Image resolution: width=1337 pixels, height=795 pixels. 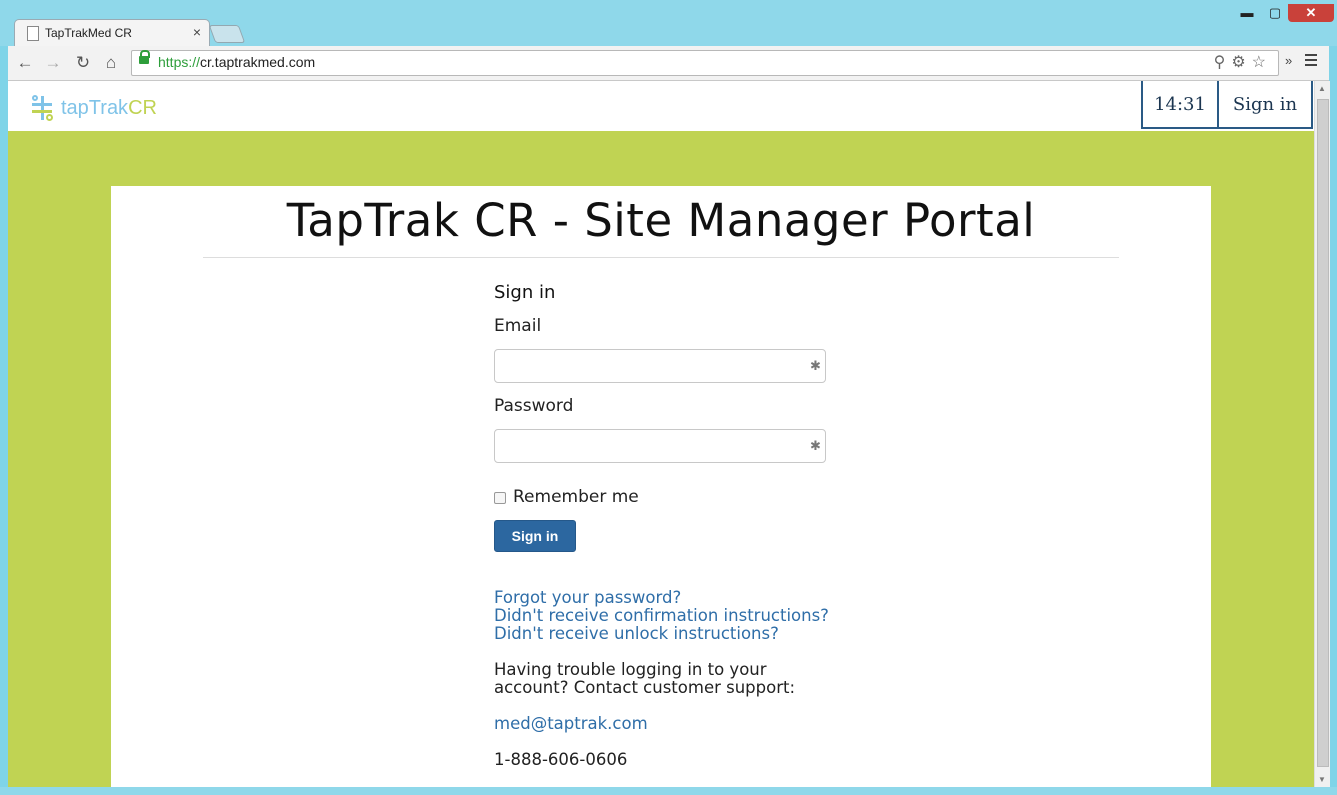 What do you see at coordinates (705, 63) in the screenshot?
I see `address-bar: https://cr.taptrakmed.com ⚲⚙☆` at bounding box center [705, 63].